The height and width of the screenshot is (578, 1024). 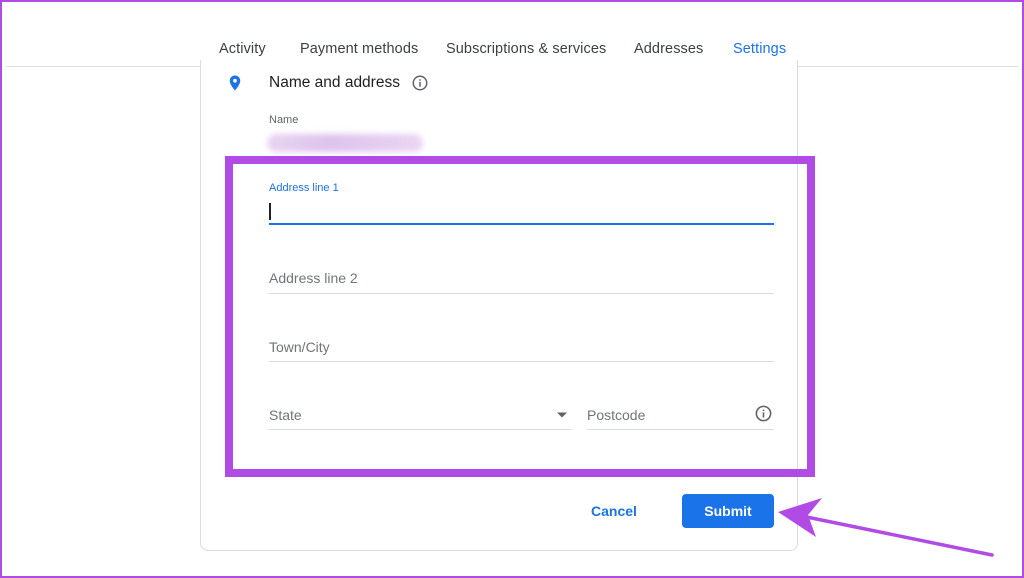 I want to click on address-line-2-input, so click(x=521, y=278).